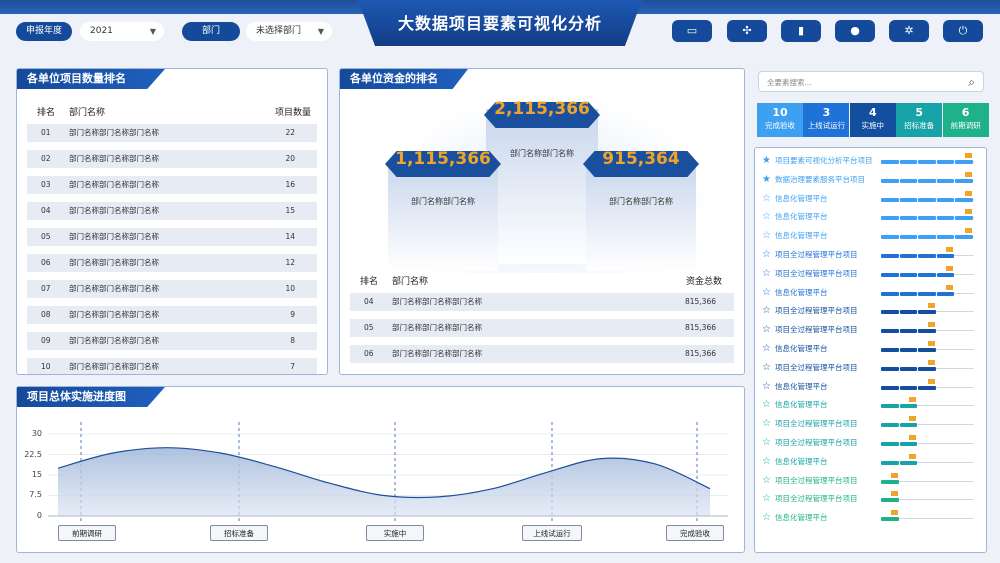 The image size is (1000, 563). I want to click on status-label: 上线试运行, so click(826, 125).